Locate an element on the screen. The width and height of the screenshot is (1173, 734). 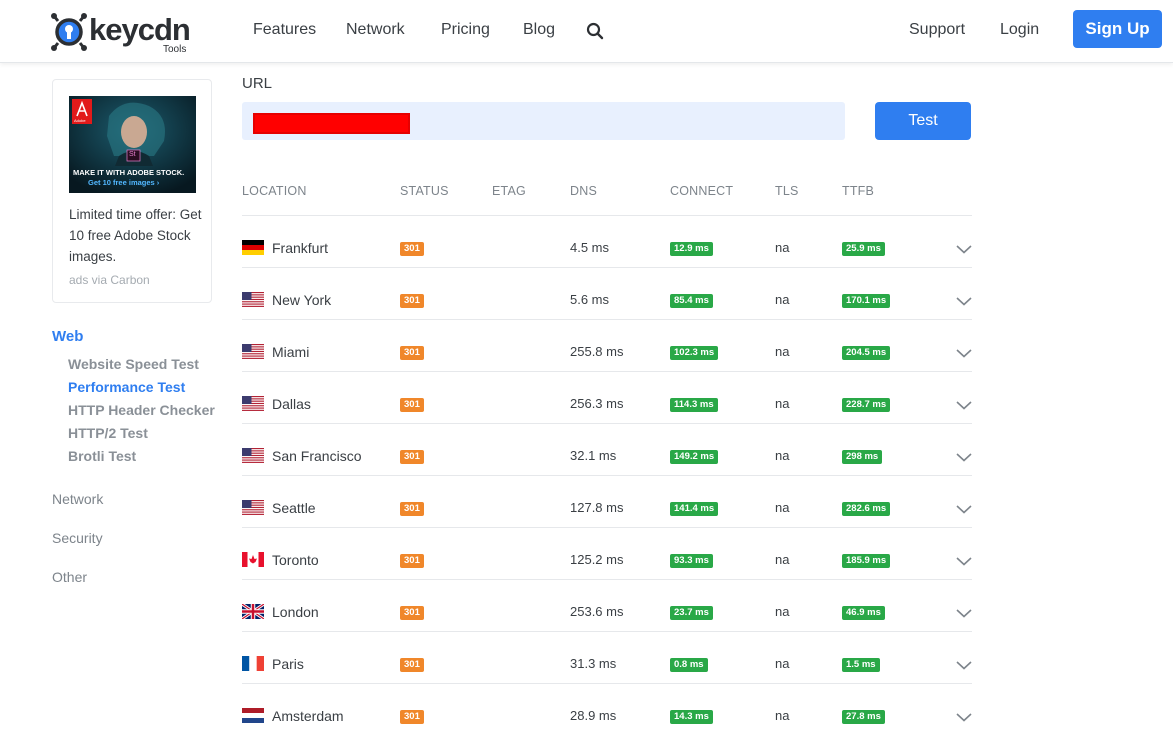
sidebar-item-website-speed-test: Website Speed Test is located at coordinates (133, 364).